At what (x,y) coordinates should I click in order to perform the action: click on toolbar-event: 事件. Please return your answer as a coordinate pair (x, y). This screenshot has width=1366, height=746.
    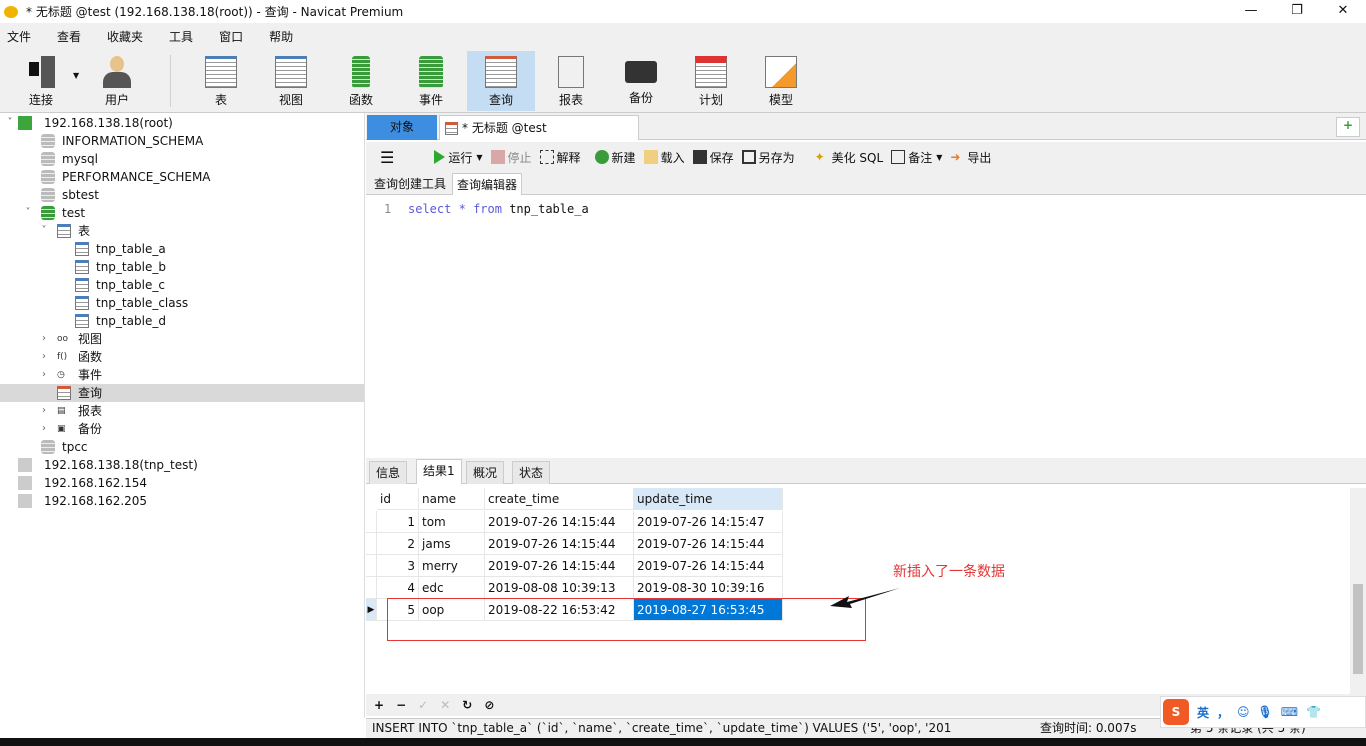
    Looking at the image, I should click on (431, 81).